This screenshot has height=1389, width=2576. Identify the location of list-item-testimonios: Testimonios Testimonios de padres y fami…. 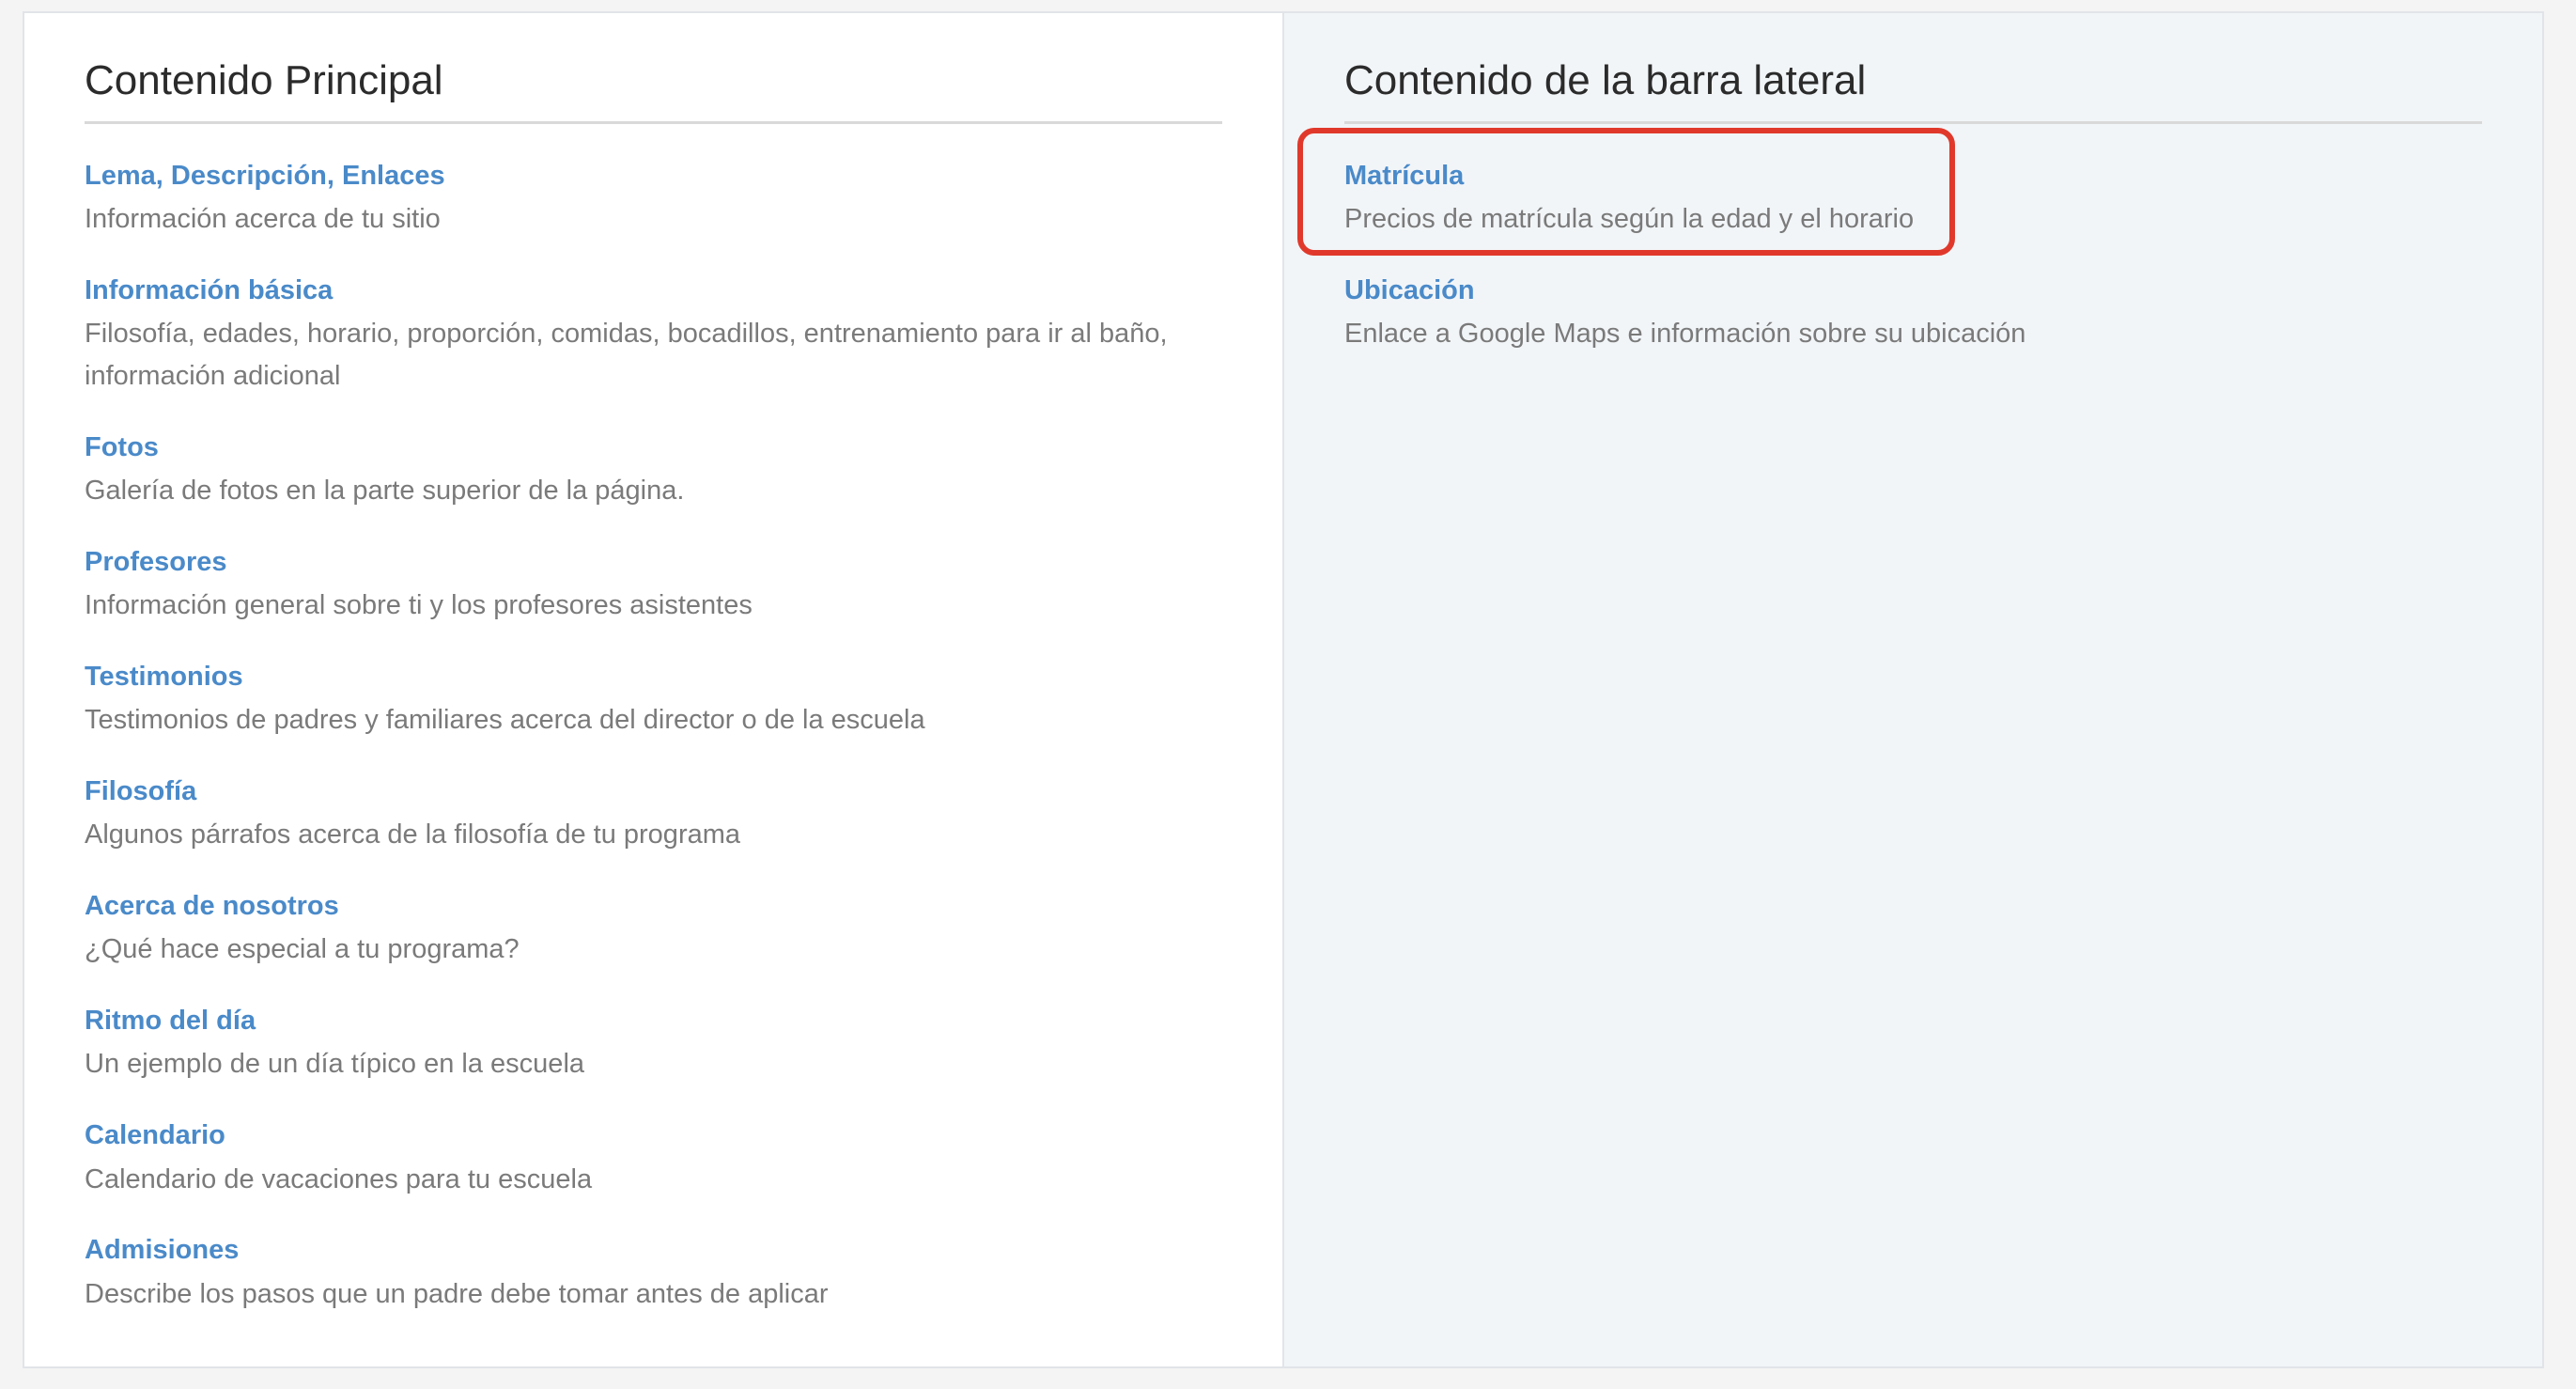
(653, 700).